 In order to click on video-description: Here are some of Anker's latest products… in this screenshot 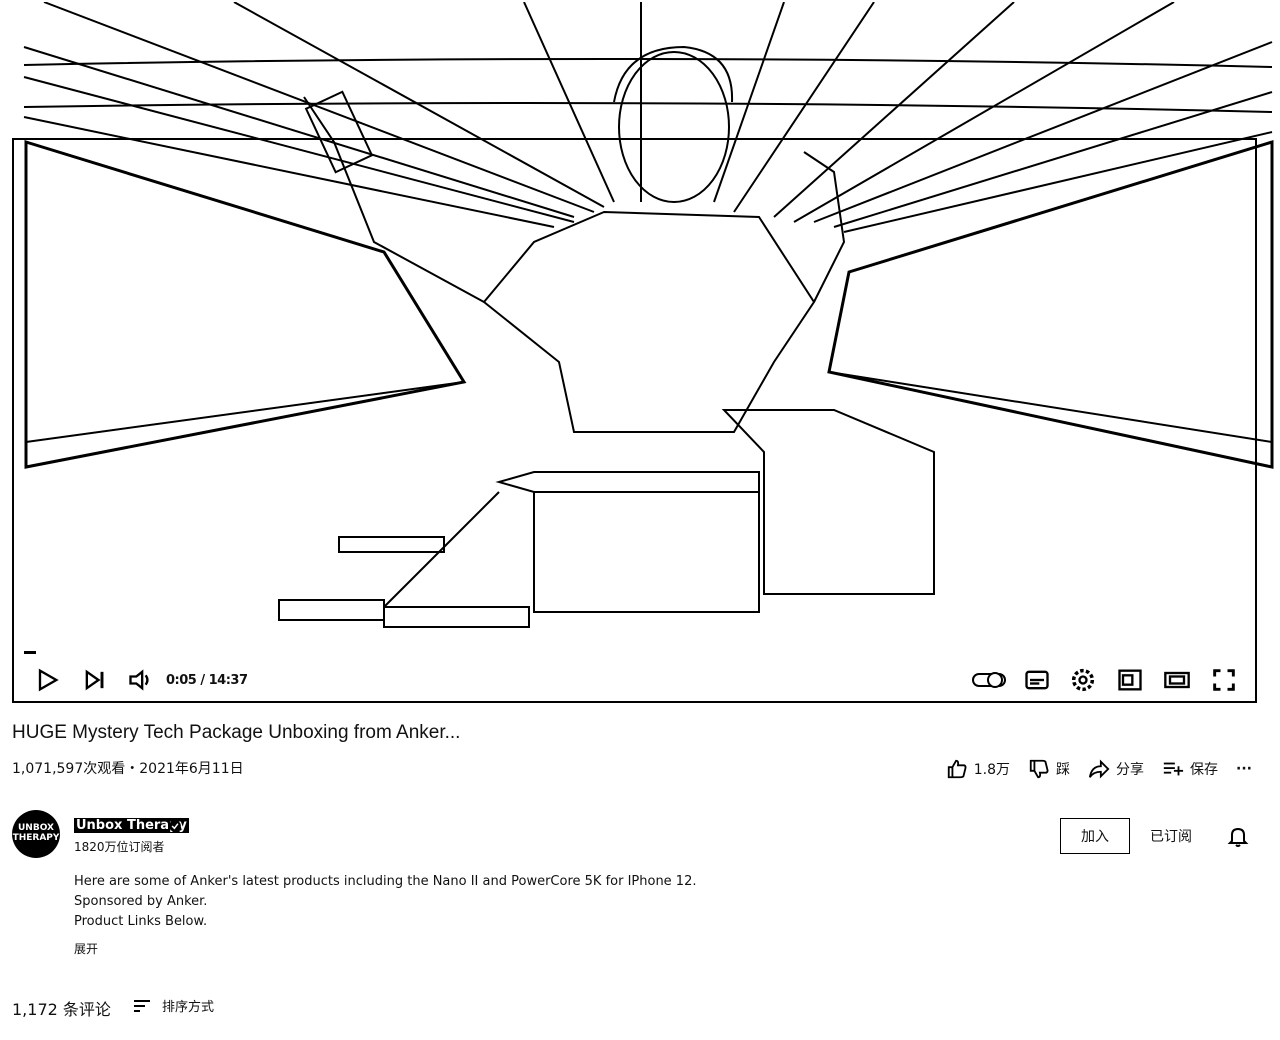, I will do `click(385, 902)`.